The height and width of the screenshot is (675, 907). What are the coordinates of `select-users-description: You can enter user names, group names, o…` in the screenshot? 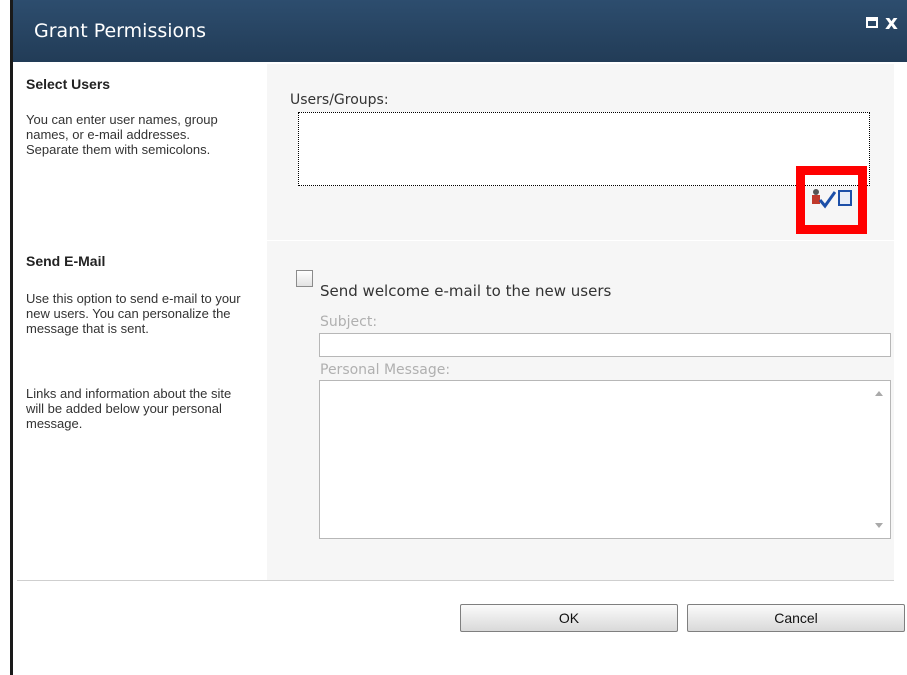 It's located at (122, 134).